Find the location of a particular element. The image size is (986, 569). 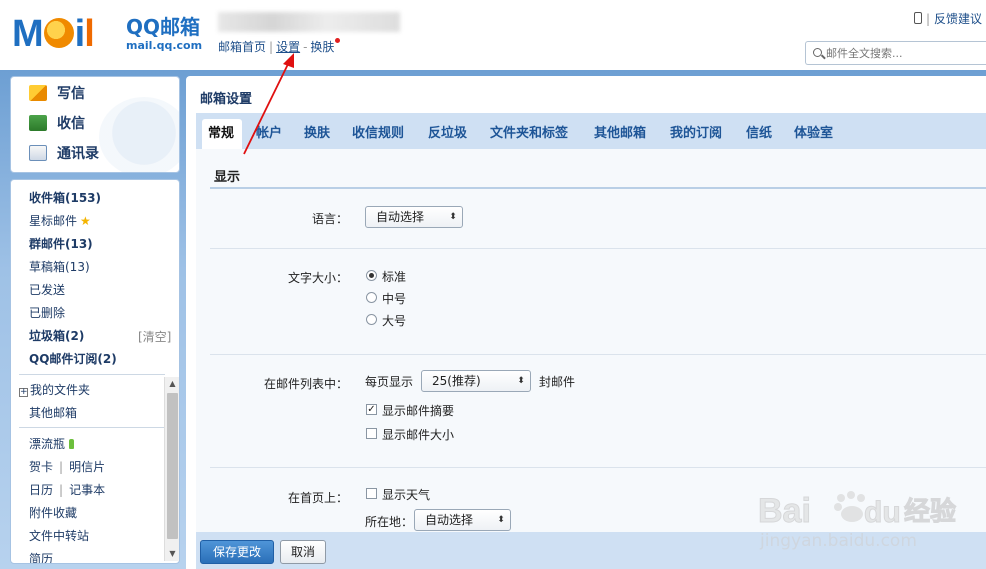

show-weather-label: 显示天气 is located at coordinates (406, 494).